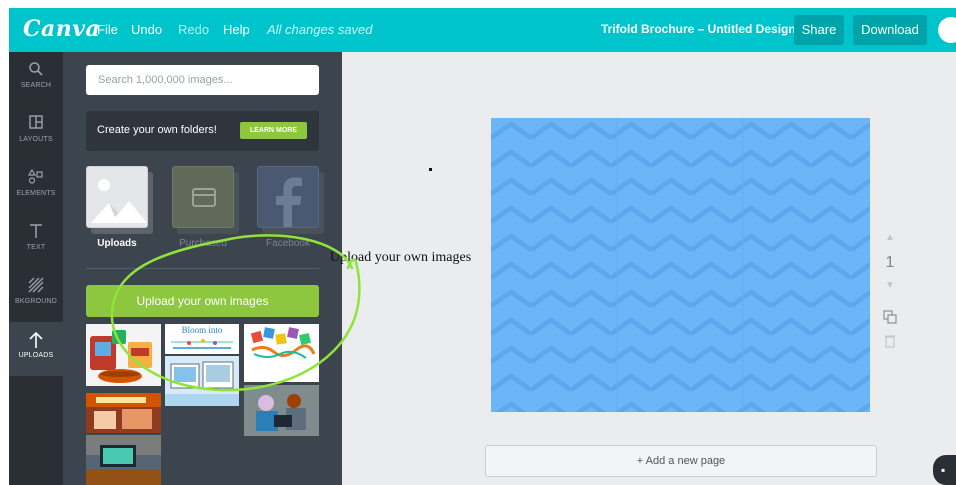 The width and height of the screenshot is (956, 485). What do you see at coordinates (202, 301) in the screenshot?
I see `upload-own-images-button: Upload your own images` at bounding box center [202, 301].